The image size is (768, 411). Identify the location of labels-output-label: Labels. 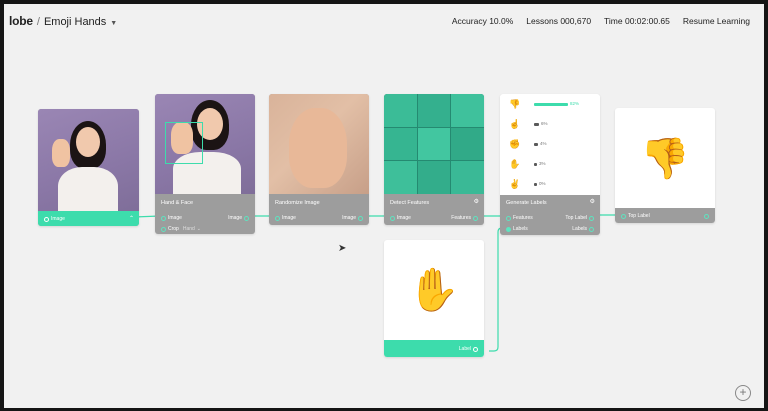
(579, 229).